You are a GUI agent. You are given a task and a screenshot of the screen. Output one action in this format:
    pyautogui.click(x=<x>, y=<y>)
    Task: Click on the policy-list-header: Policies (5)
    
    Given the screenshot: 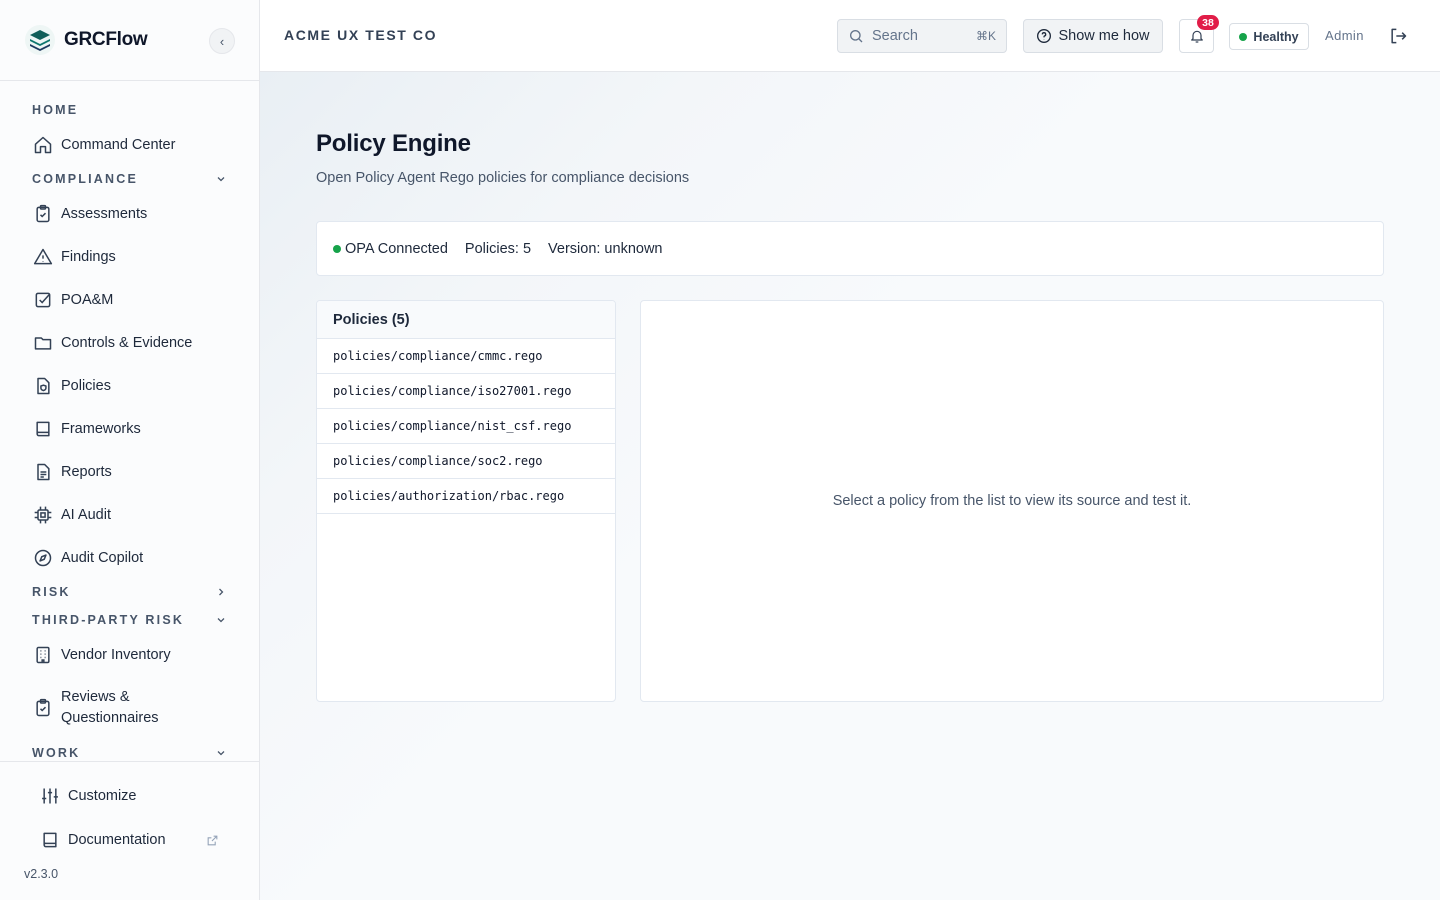 What is the action you would take?
    pyautogui.click(x=466, y=320)
    